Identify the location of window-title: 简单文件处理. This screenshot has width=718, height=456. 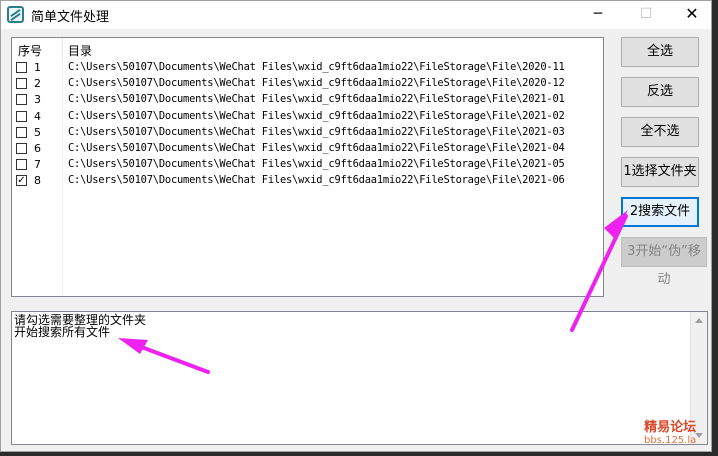
(70, 17).